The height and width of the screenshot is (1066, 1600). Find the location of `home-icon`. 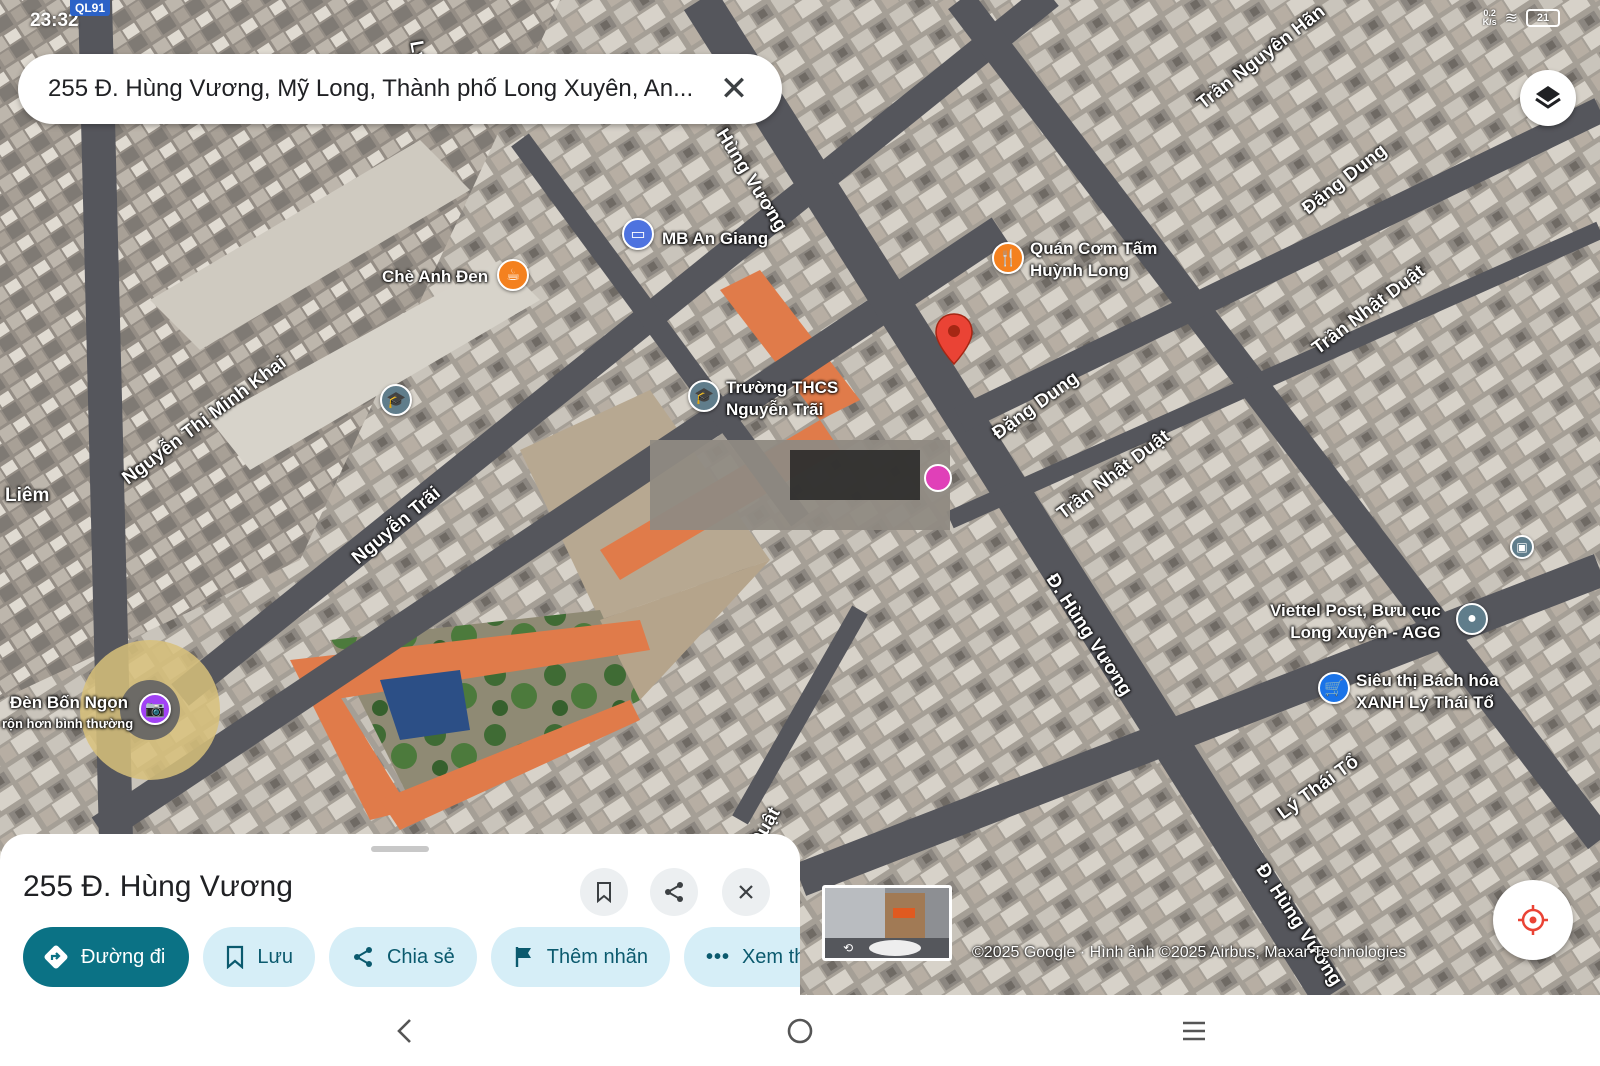

home-icon is located at coordinates (800, 1031).